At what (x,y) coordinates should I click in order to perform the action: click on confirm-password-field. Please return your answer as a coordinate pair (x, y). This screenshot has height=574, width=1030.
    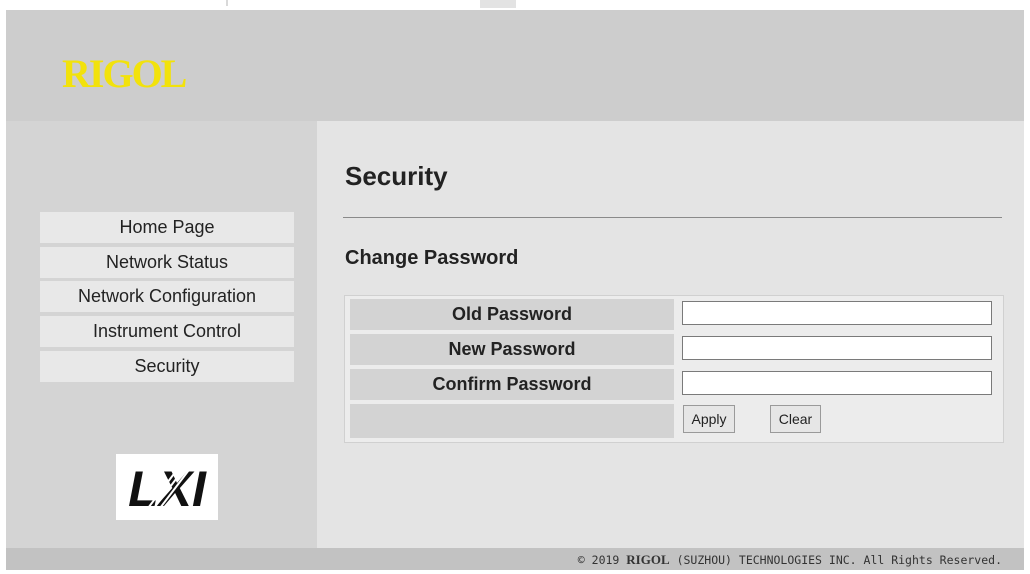
    Looking at the image, I should click on (837, 383).